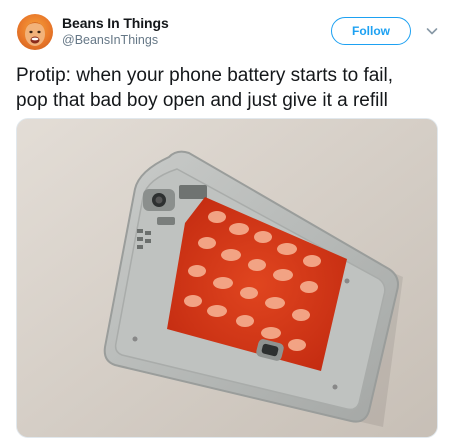 The image size is (453, 446). What do you see at coordinates (115, 23) in the screenshot?
I see `author-name: Beans In Things` at bounding box center [115, 23].